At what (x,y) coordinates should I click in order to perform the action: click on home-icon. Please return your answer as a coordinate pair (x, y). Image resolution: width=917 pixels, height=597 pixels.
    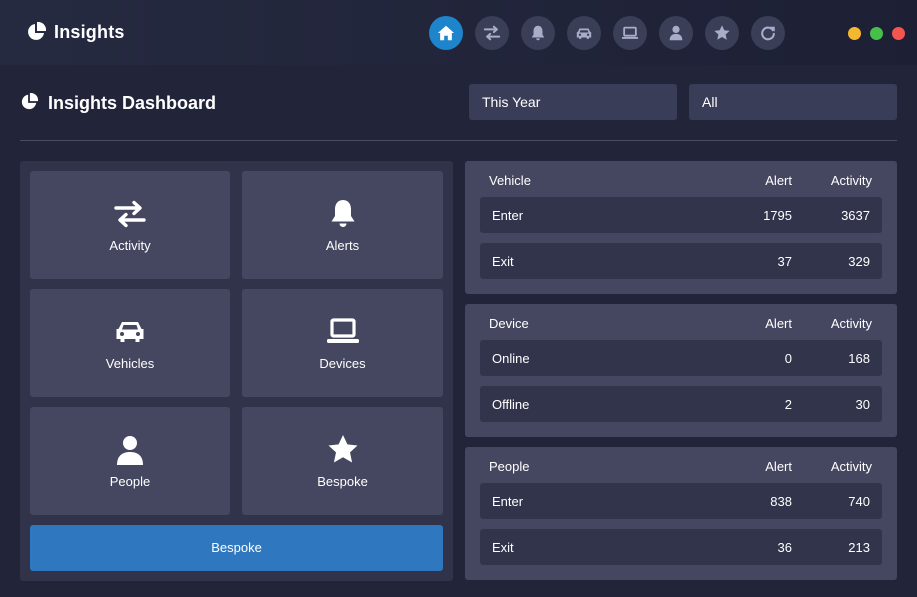
    Looking at the image, I should click on (446, 33).